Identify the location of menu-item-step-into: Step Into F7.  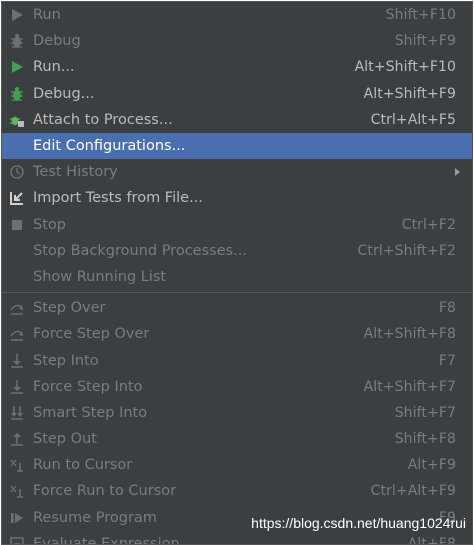
(237, 360).